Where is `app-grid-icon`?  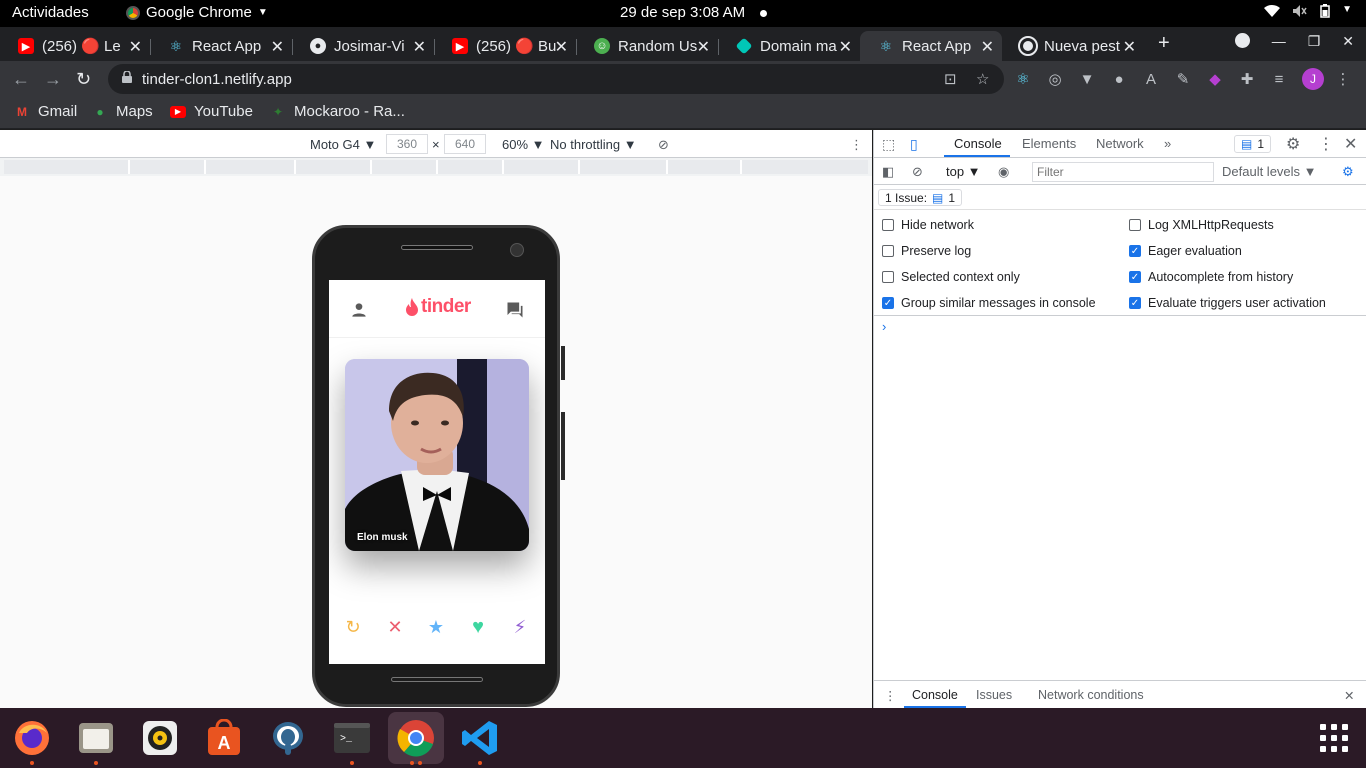
app-grid-icon is located at coordinates (1334, 738).